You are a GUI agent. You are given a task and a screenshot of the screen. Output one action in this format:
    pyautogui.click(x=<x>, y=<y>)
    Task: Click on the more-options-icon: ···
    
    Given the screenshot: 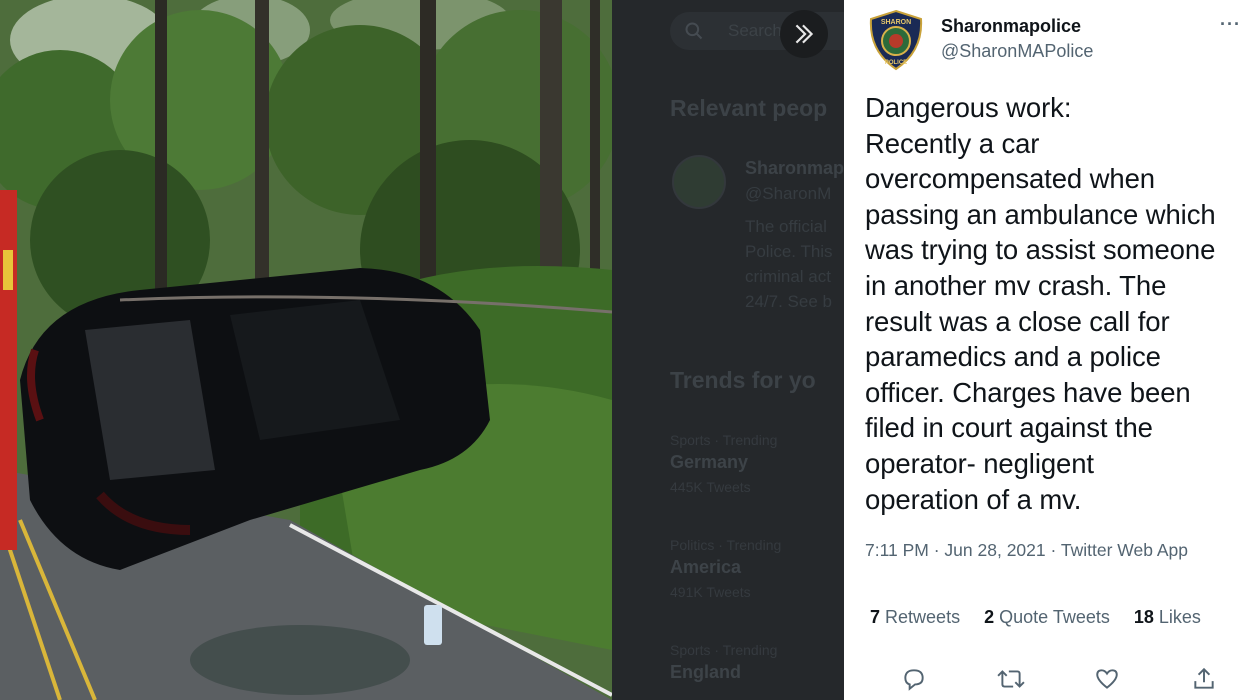 What is the action you would take?
    pyautogui.click(x=1229, y=24)
    